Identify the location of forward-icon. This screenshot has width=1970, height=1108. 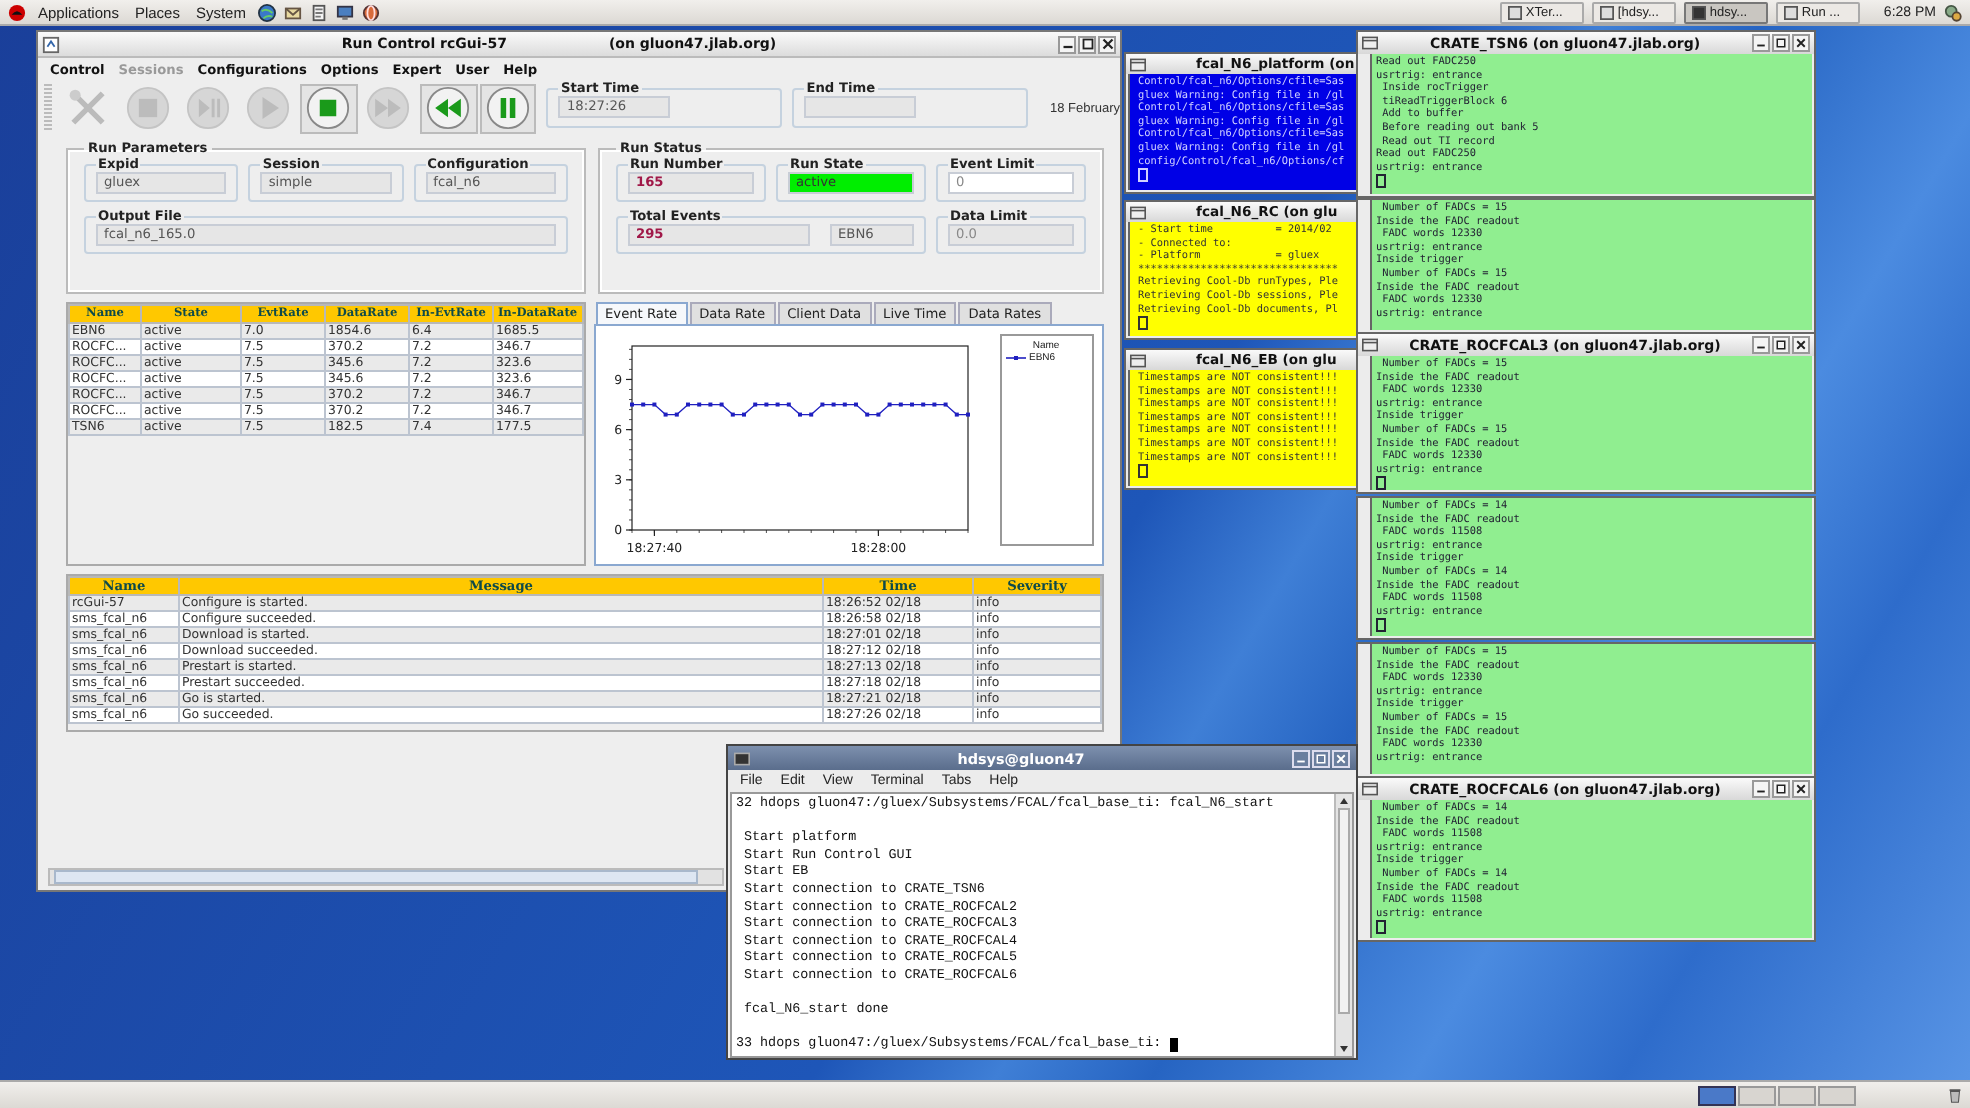
(388, 108).